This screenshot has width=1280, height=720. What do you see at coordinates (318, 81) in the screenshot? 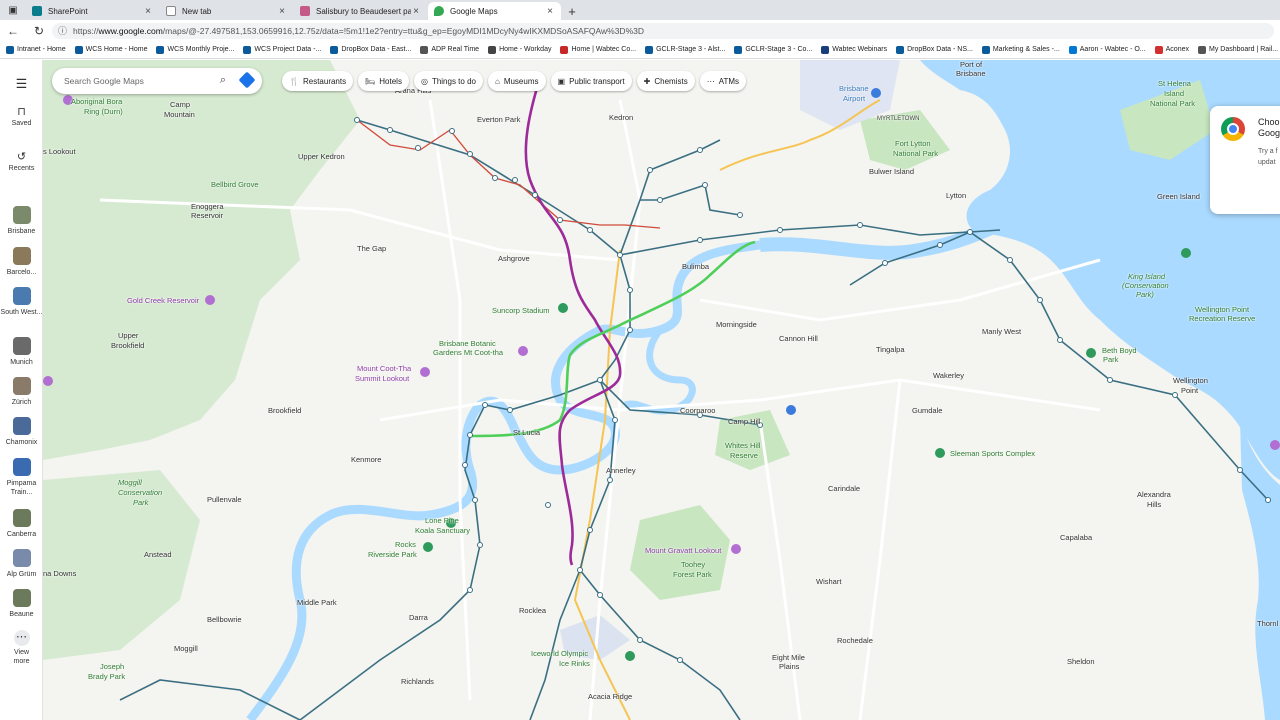
I see `chip-restaurants: 🍴 Restaurants` at bounding box center [318, 81].